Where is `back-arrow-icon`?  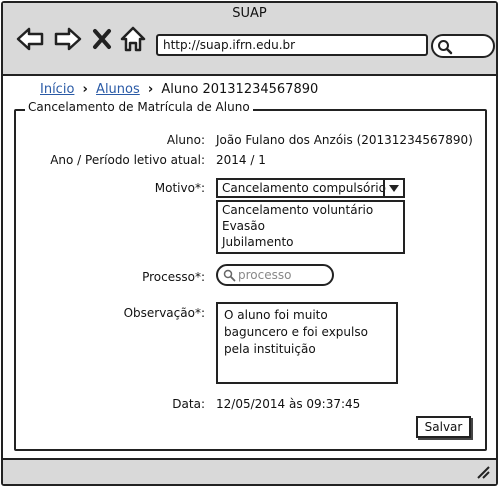
back-arrow-icon is located at coordinates (29, 39).